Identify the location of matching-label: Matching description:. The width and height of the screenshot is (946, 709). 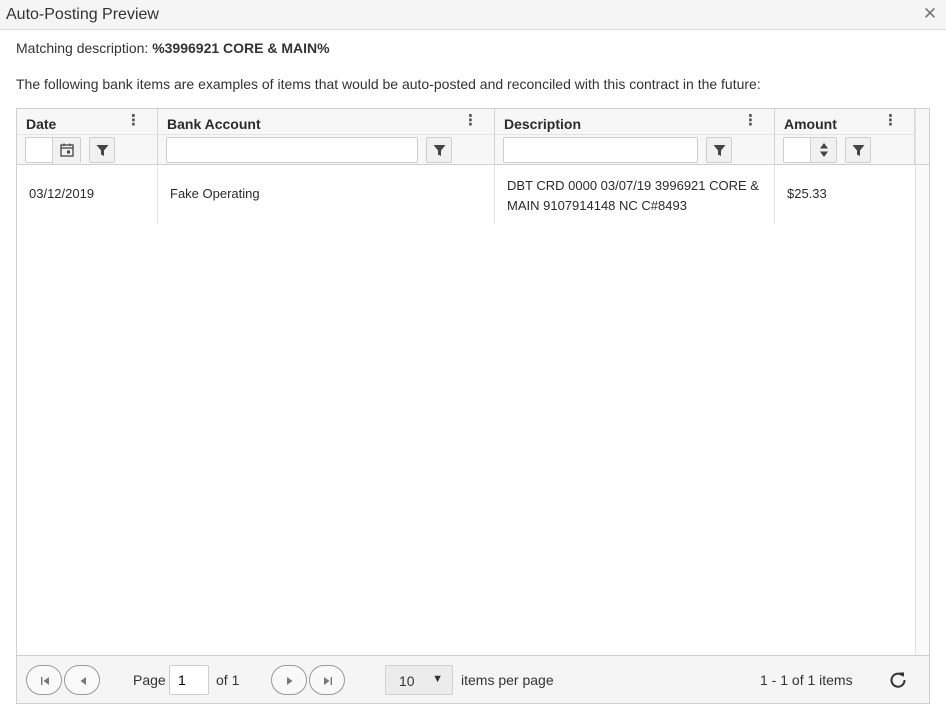
(84, 48).